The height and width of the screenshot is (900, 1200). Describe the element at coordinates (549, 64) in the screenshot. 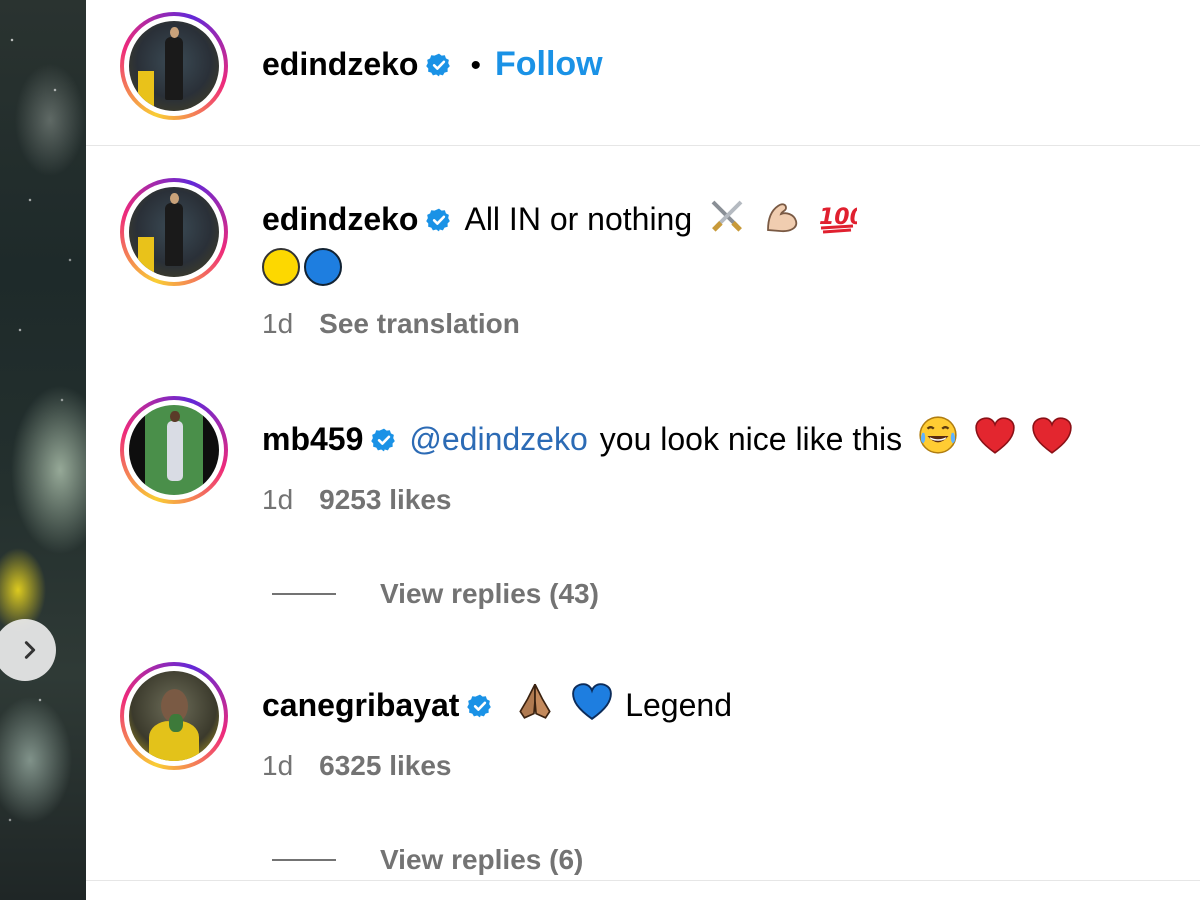

I see `follow-button: Follow` at that location.